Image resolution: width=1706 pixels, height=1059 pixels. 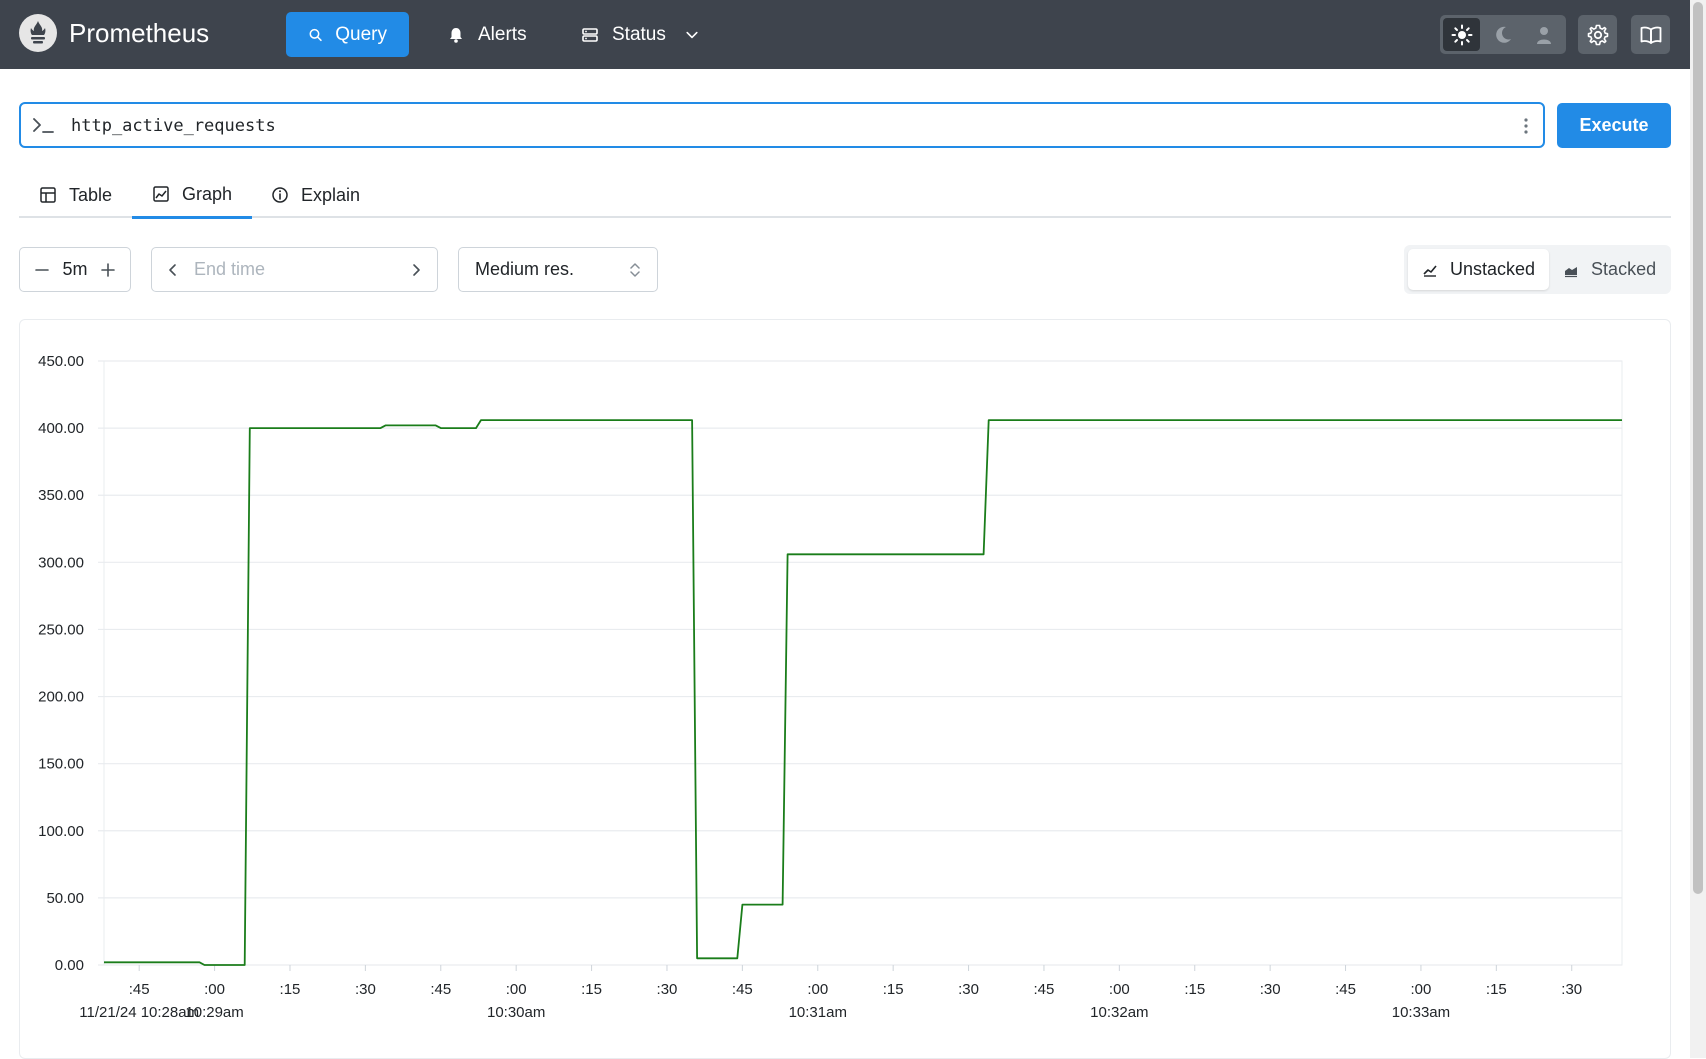 I want to click on navbar: Prometheus Query Alerts Status, so click(x=845, y=34).